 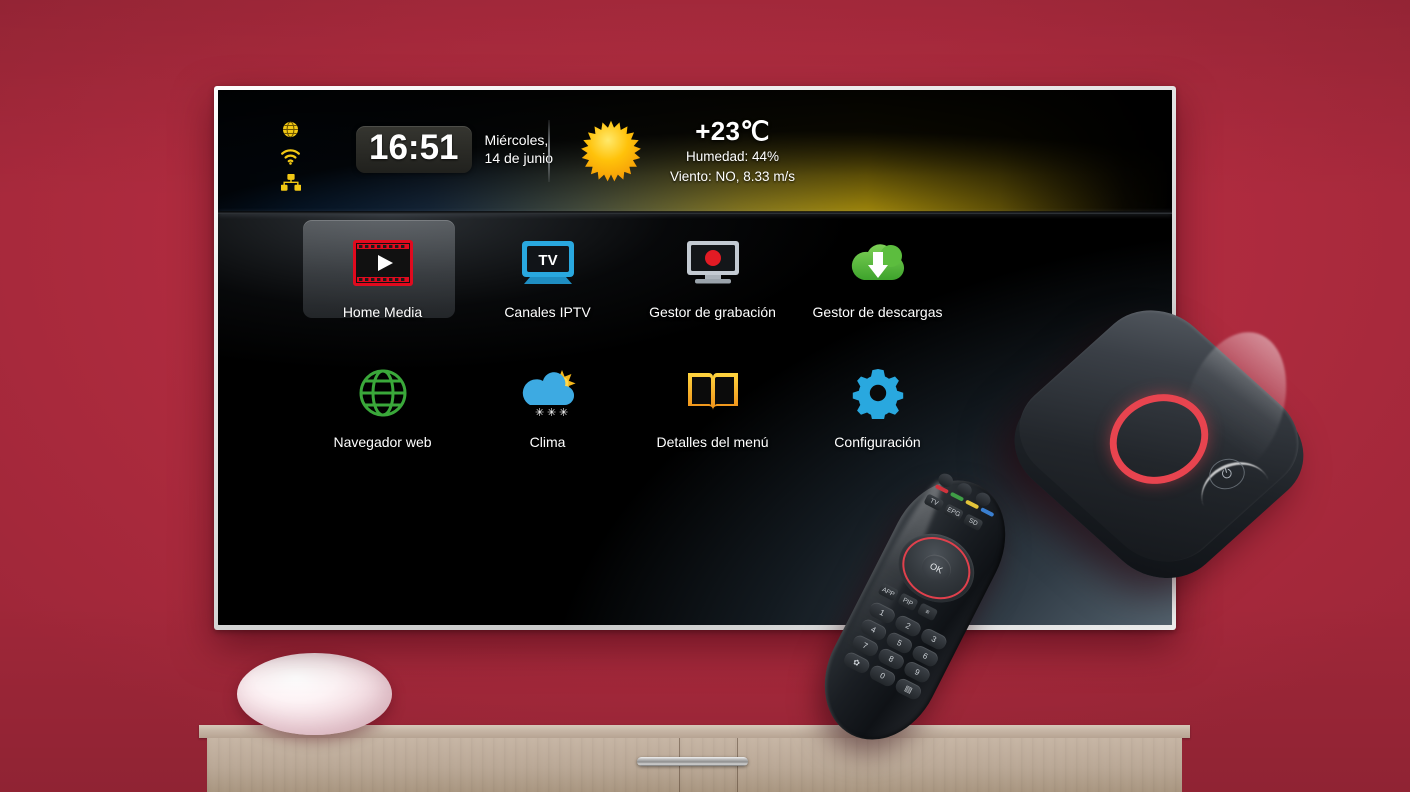 I want to click on gear-icon, so click(x=878, y=393).